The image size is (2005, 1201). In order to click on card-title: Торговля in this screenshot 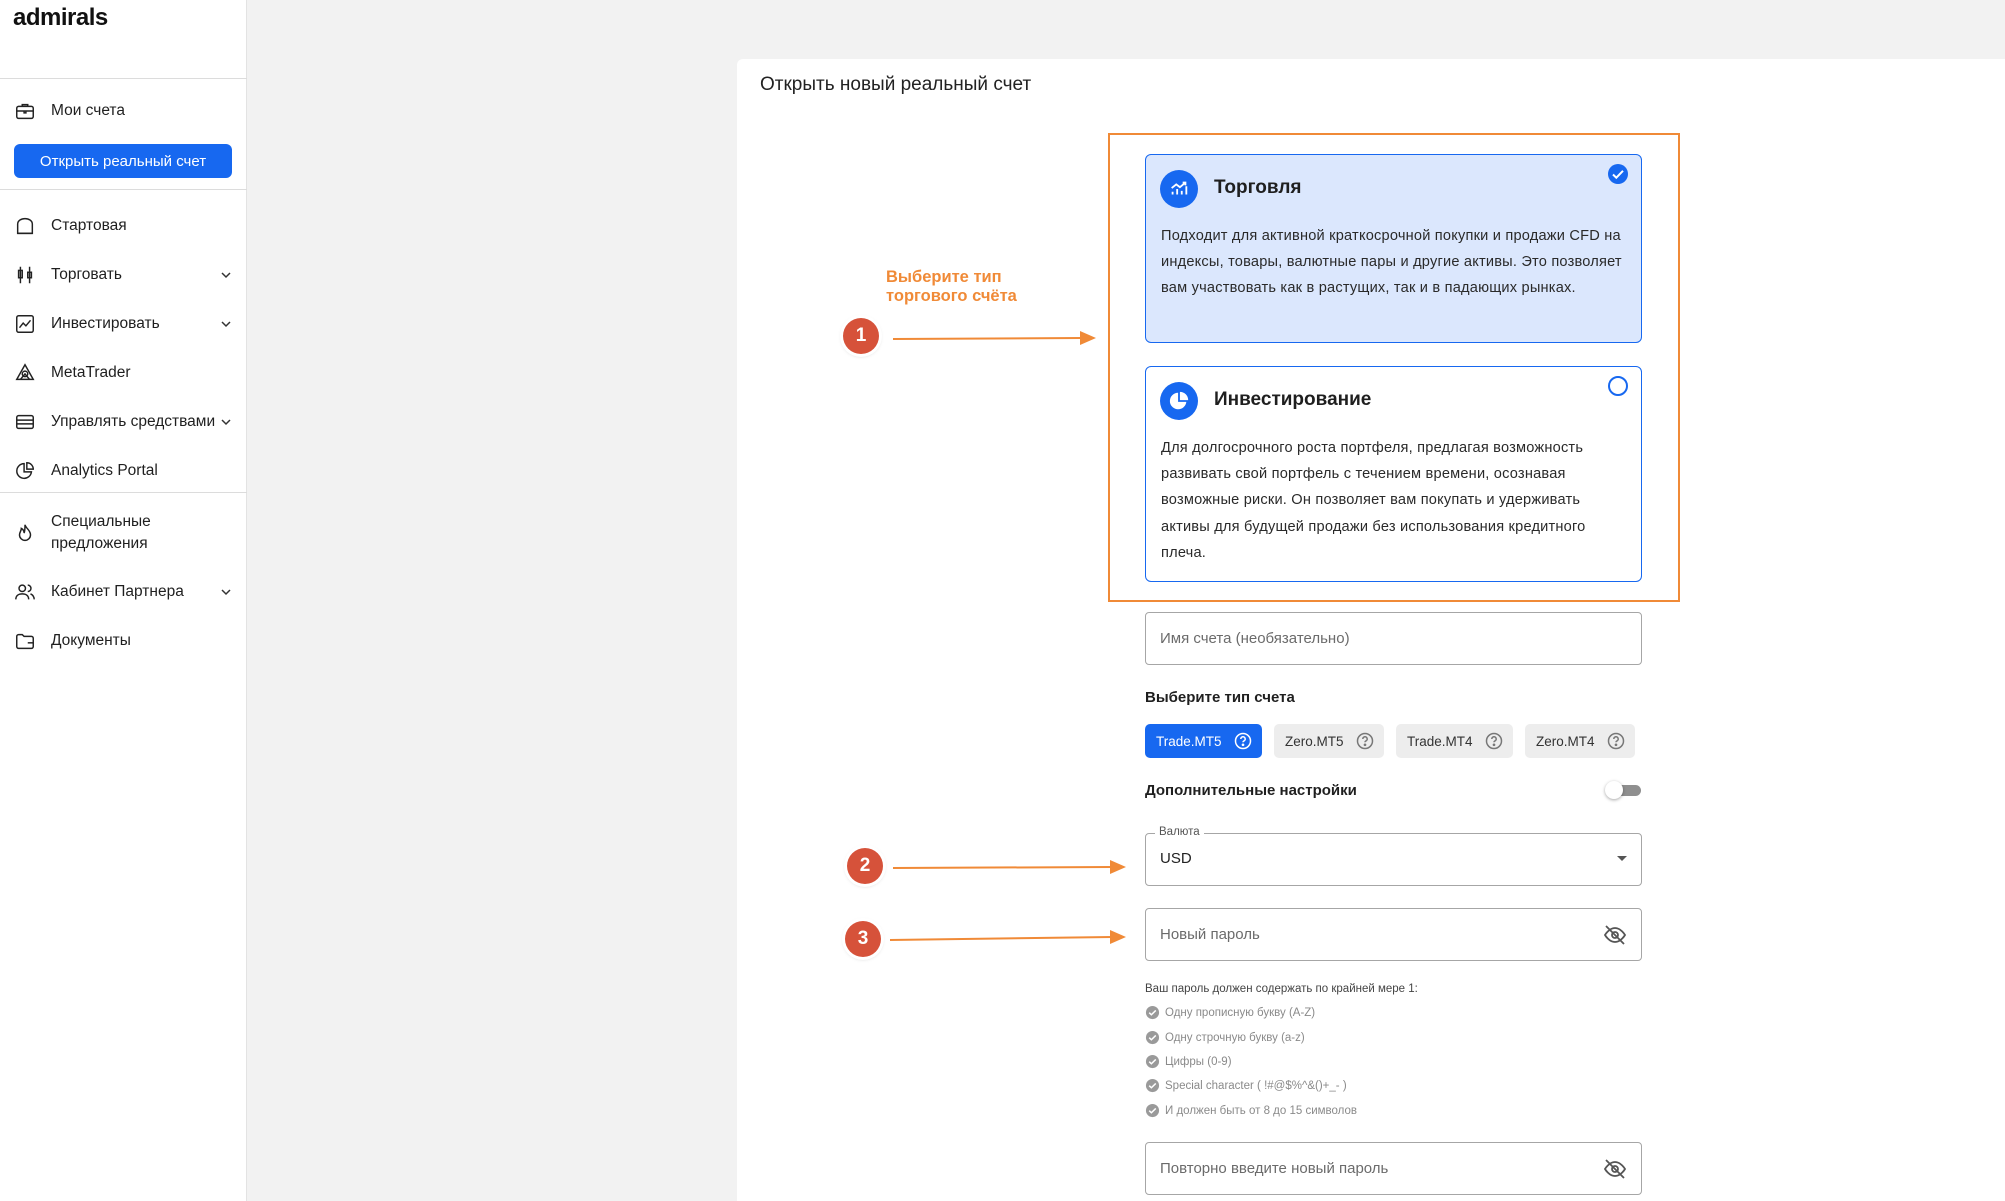, I will do `click(1258, 187)`.